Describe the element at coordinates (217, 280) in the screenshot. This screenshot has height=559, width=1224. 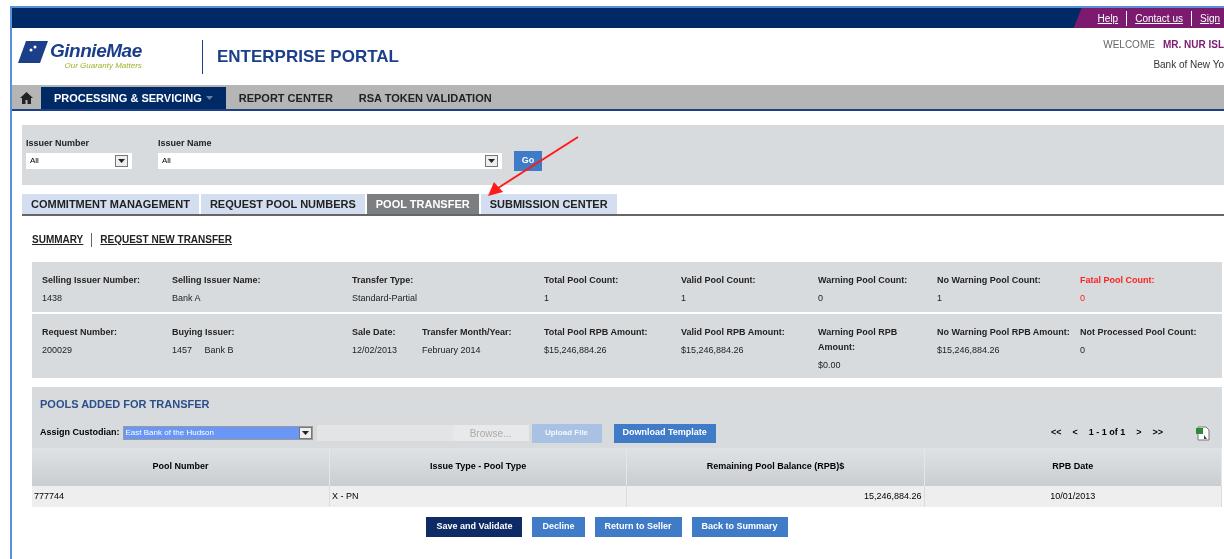
I see `summary-label: Selling Issuer Name:` at that location.